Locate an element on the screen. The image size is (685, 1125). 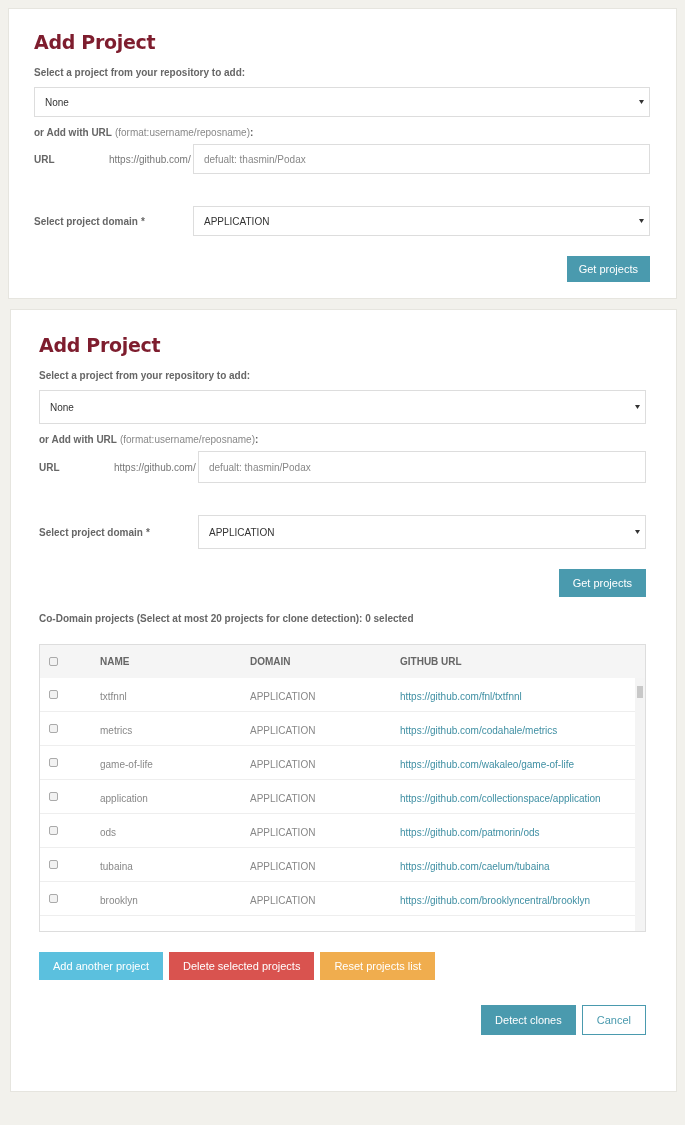
table-cell: txtfnnl is located at coordinates (113, 696).